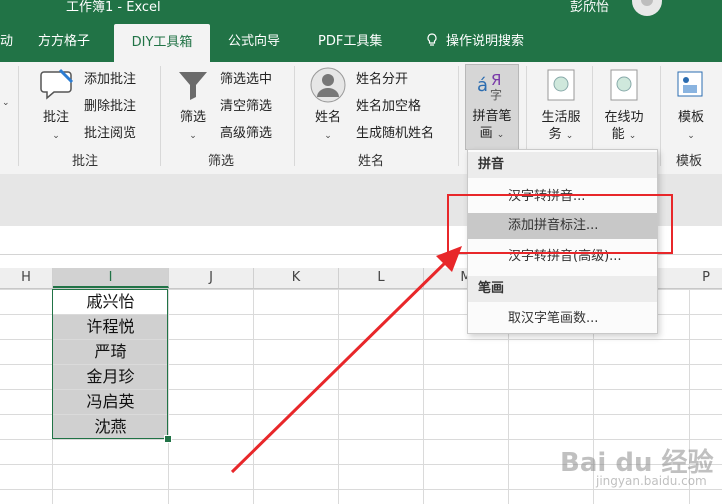 The width and height of the screenshot is (722, 504). Describe the element at coordinates (624, 105) in the screenshot. I see `online-functions-button: 在线功 能 ⌄` at that location.